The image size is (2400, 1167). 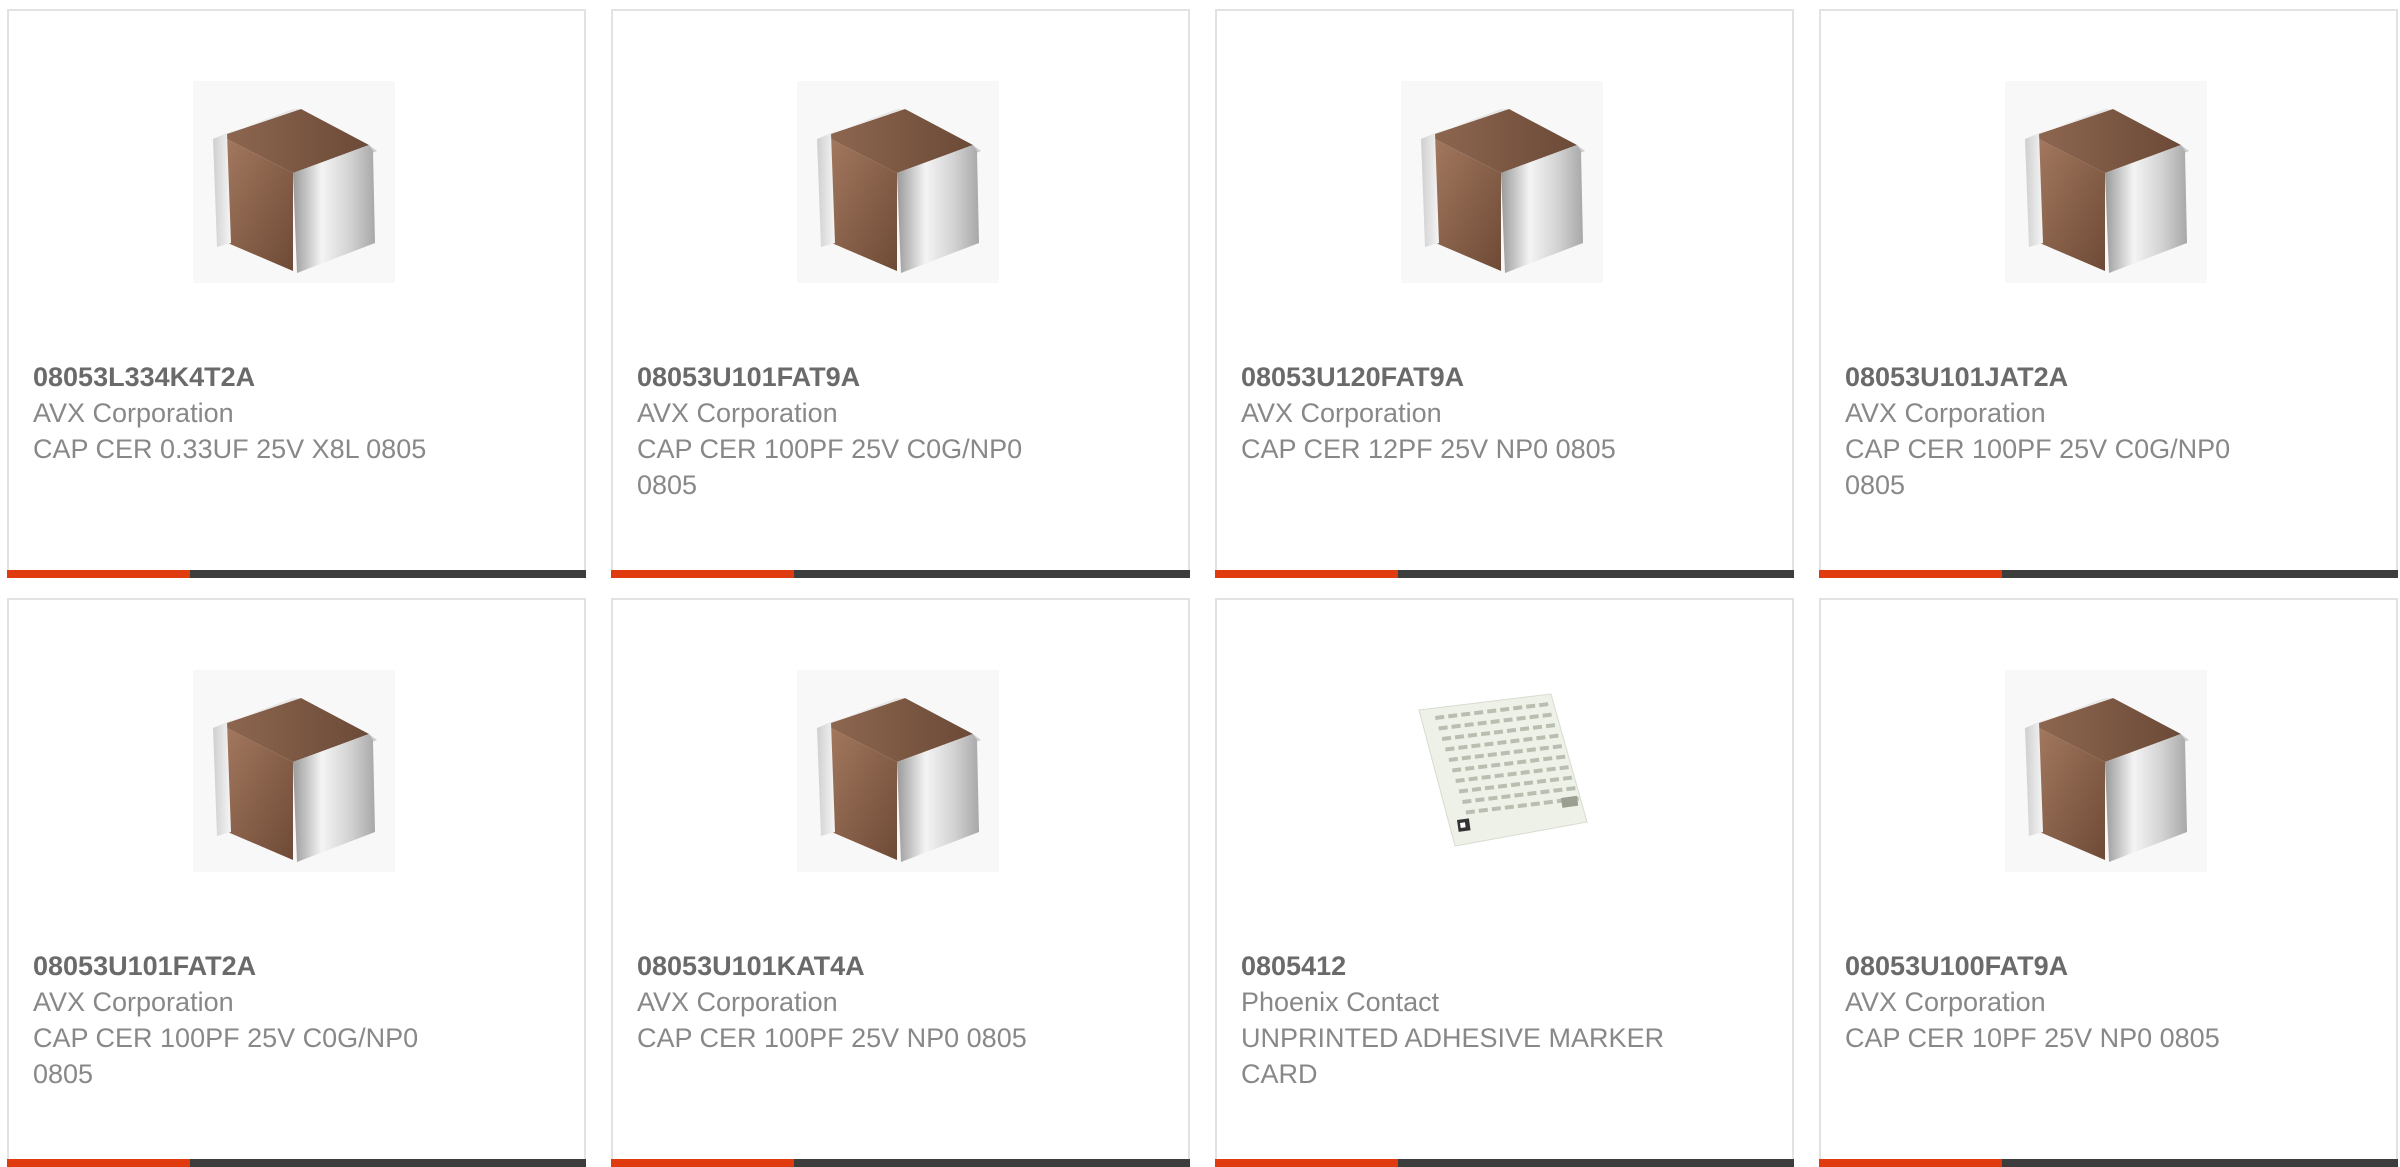 What do you see at coordinates (857, 966) in the screenshot?
I see `part-number: 08053U101KAT4A` at bounding box center [857, 966].